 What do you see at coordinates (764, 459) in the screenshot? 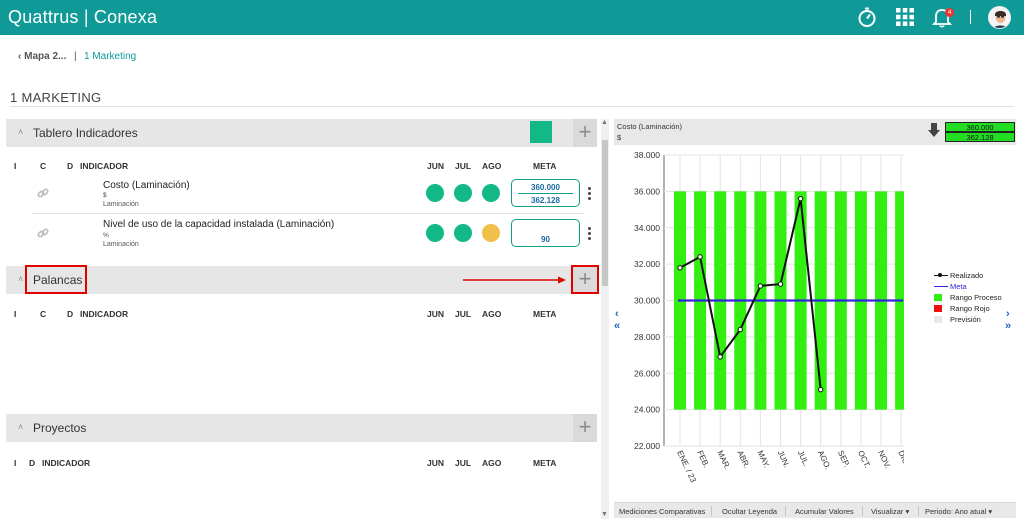
I see `x-tick-label: MAY.` at bounding box center [764, 459].